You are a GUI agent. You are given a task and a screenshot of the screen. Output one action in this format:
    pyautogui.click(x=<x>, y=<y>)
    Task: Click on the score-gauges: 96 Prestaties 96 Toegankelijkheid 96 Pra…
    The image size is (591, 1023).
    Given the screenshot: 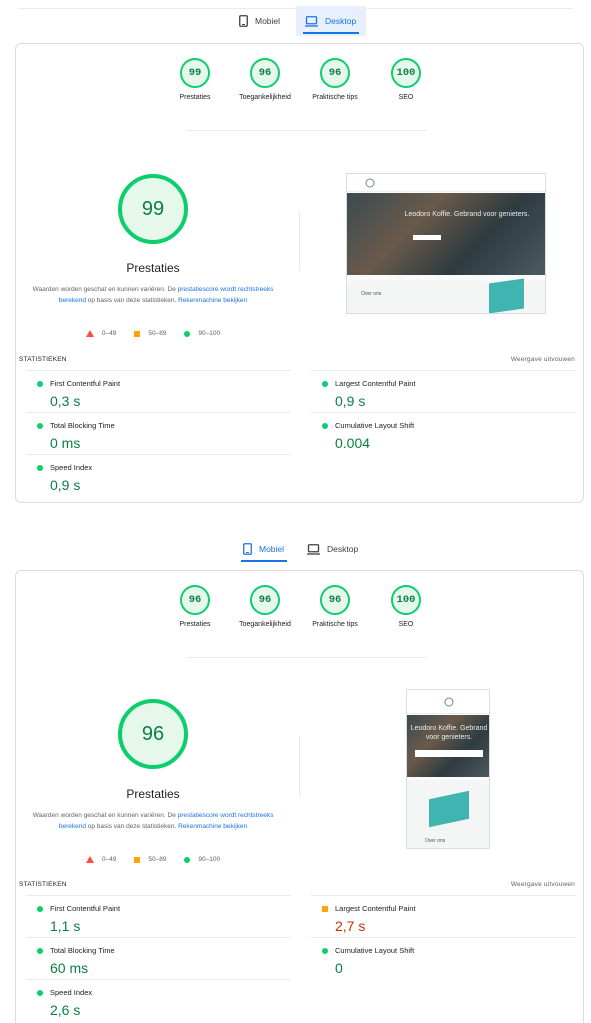 What is the action you would take?
    pyautogui.click(x=299, y=615)
    